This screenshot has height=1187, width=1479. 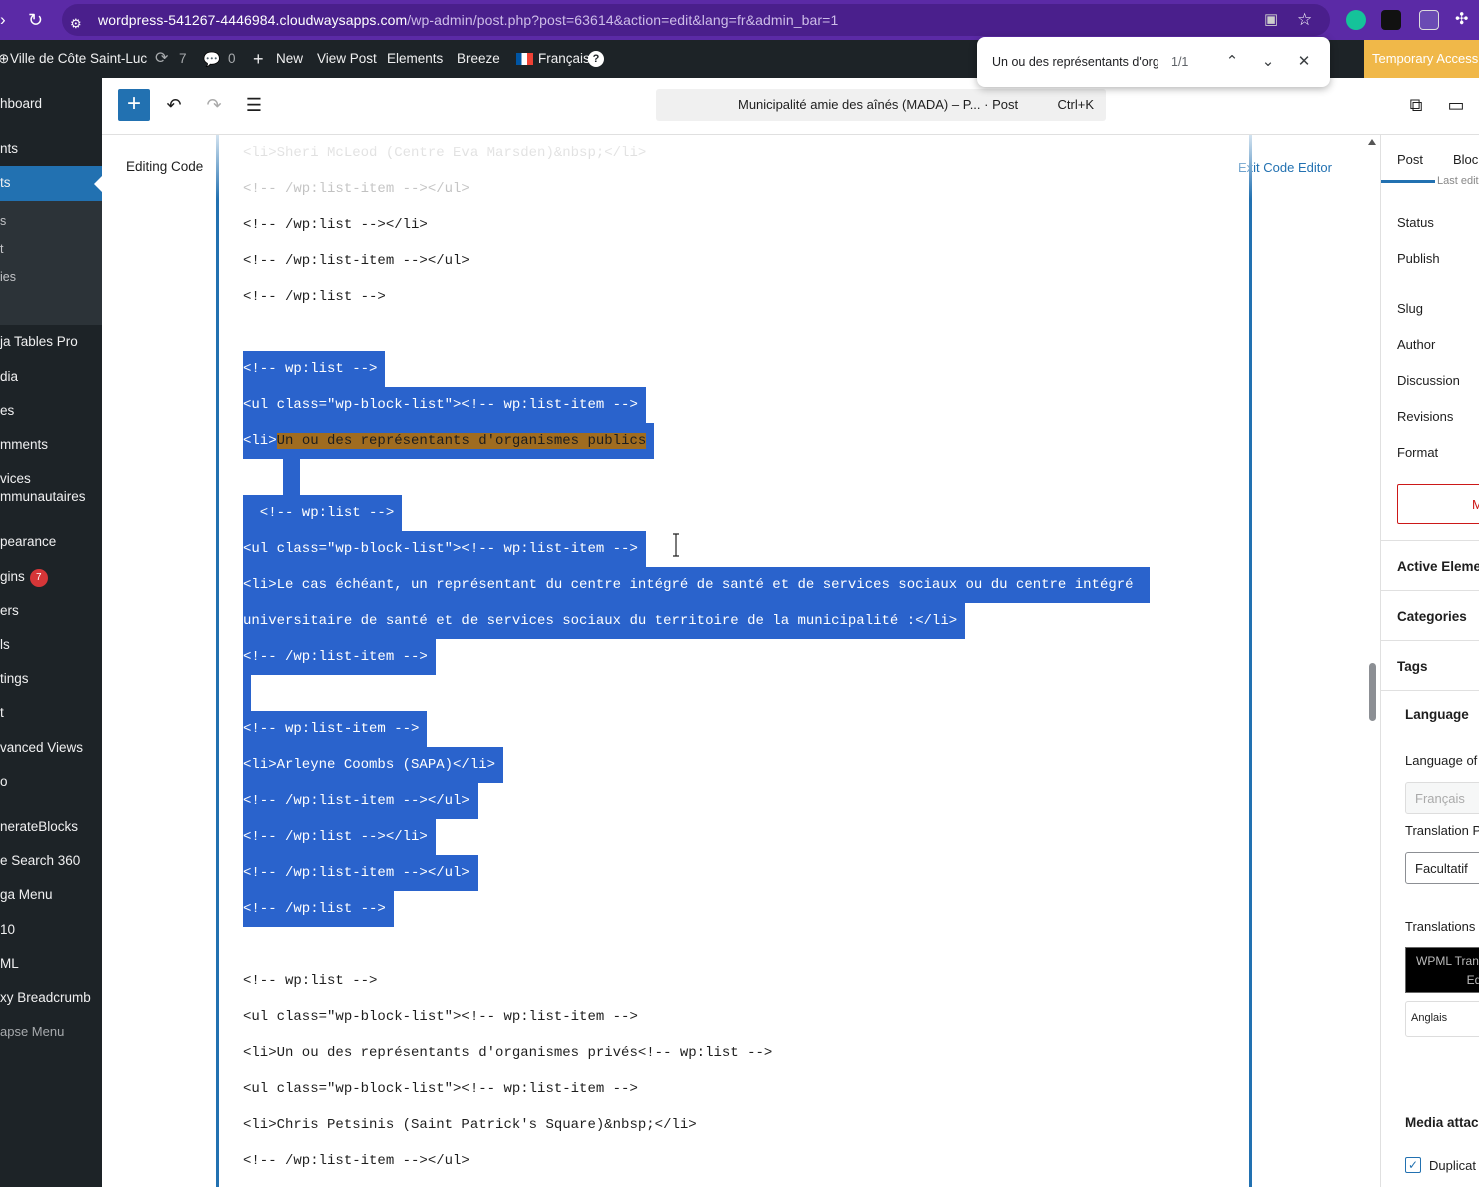 What do you see at coordinates (9, 610) in the screenshot?
I see `sidebar-item-users: ers` at bounding box center [9, 610].